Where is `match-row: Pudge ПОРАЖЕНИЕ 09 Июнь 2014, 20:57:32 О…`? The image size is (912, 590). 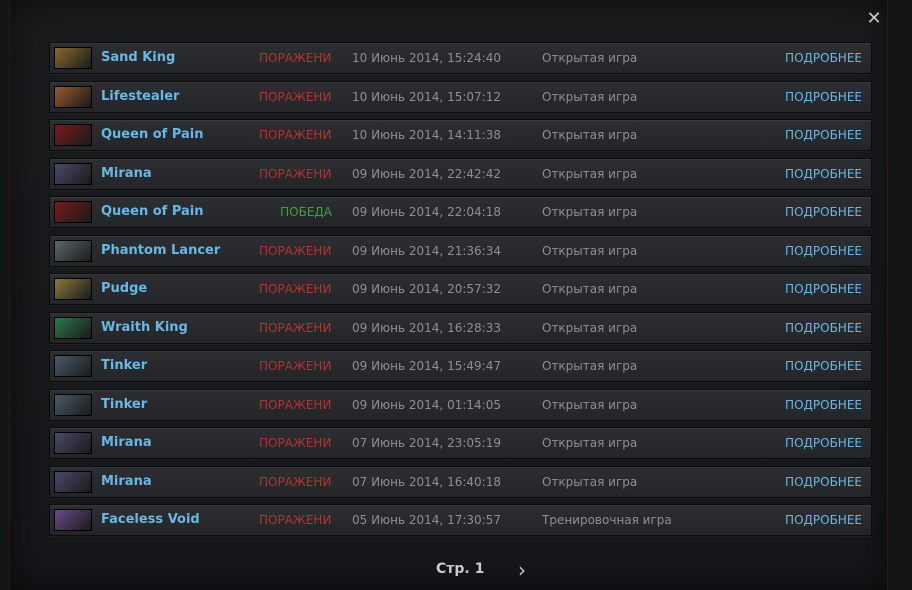 match-row: Pudge ПОРАЖЕНИЕ 09 Июнь 2014, 20:57:32 О… is located at coordinates (460, 289).